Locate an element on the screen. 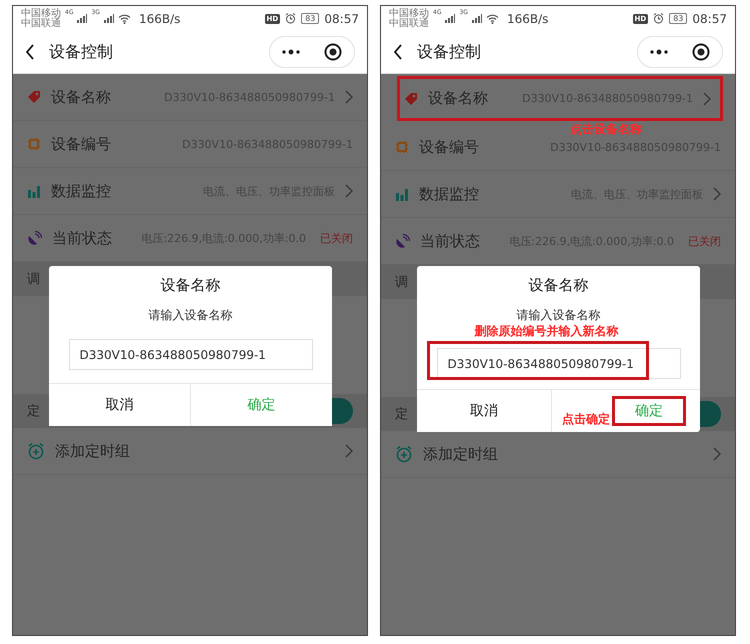 The image size is (750, 644). confirm-button: 确定 is located at coordinates (649, 411).